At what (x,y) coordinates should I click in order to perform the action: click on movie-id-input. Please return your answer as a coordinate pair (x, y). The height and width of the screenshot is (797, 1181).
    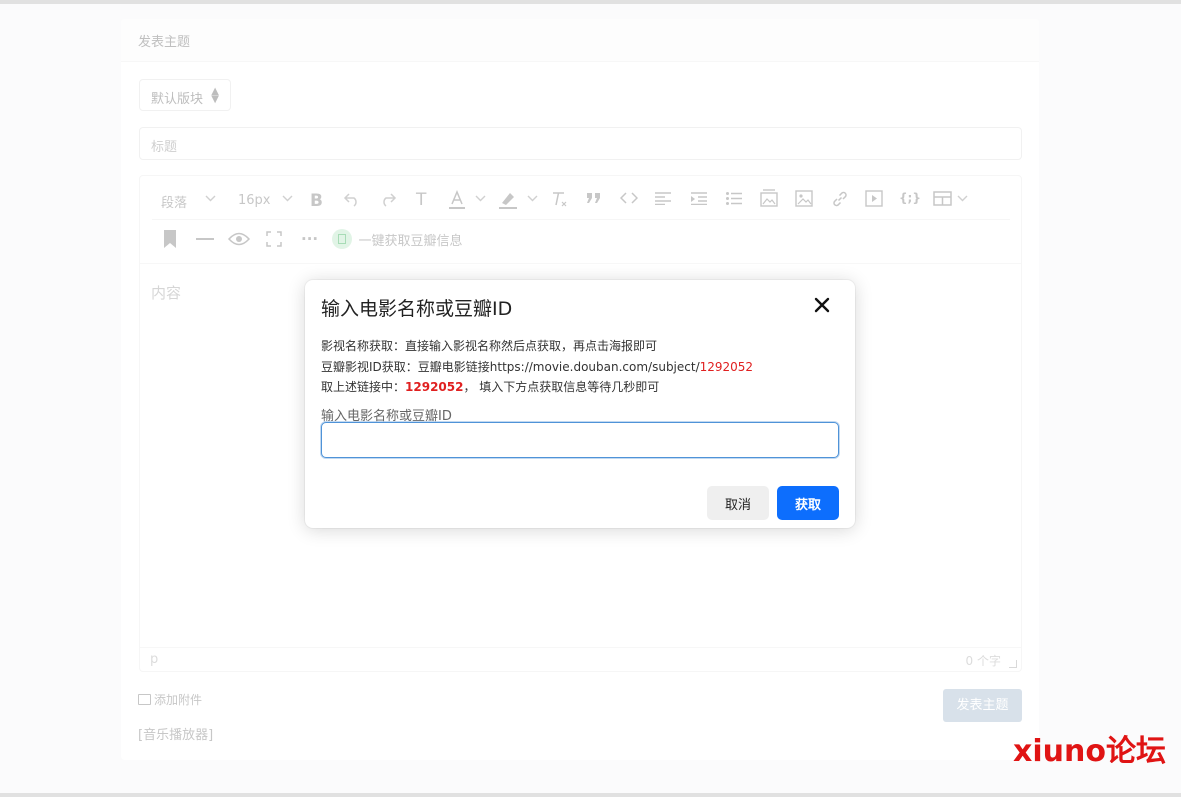
    Looking at the image, I should click on (580, 440).